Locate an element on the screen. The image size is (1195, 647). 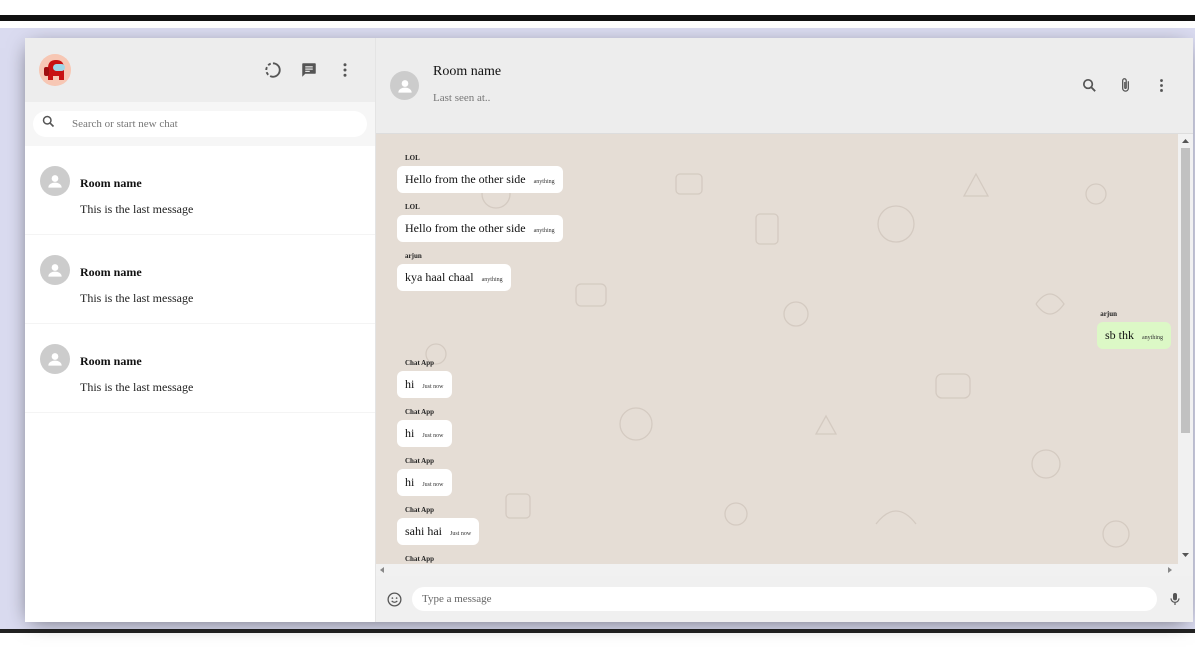
user-avatar is located at coordinates (55, 70).